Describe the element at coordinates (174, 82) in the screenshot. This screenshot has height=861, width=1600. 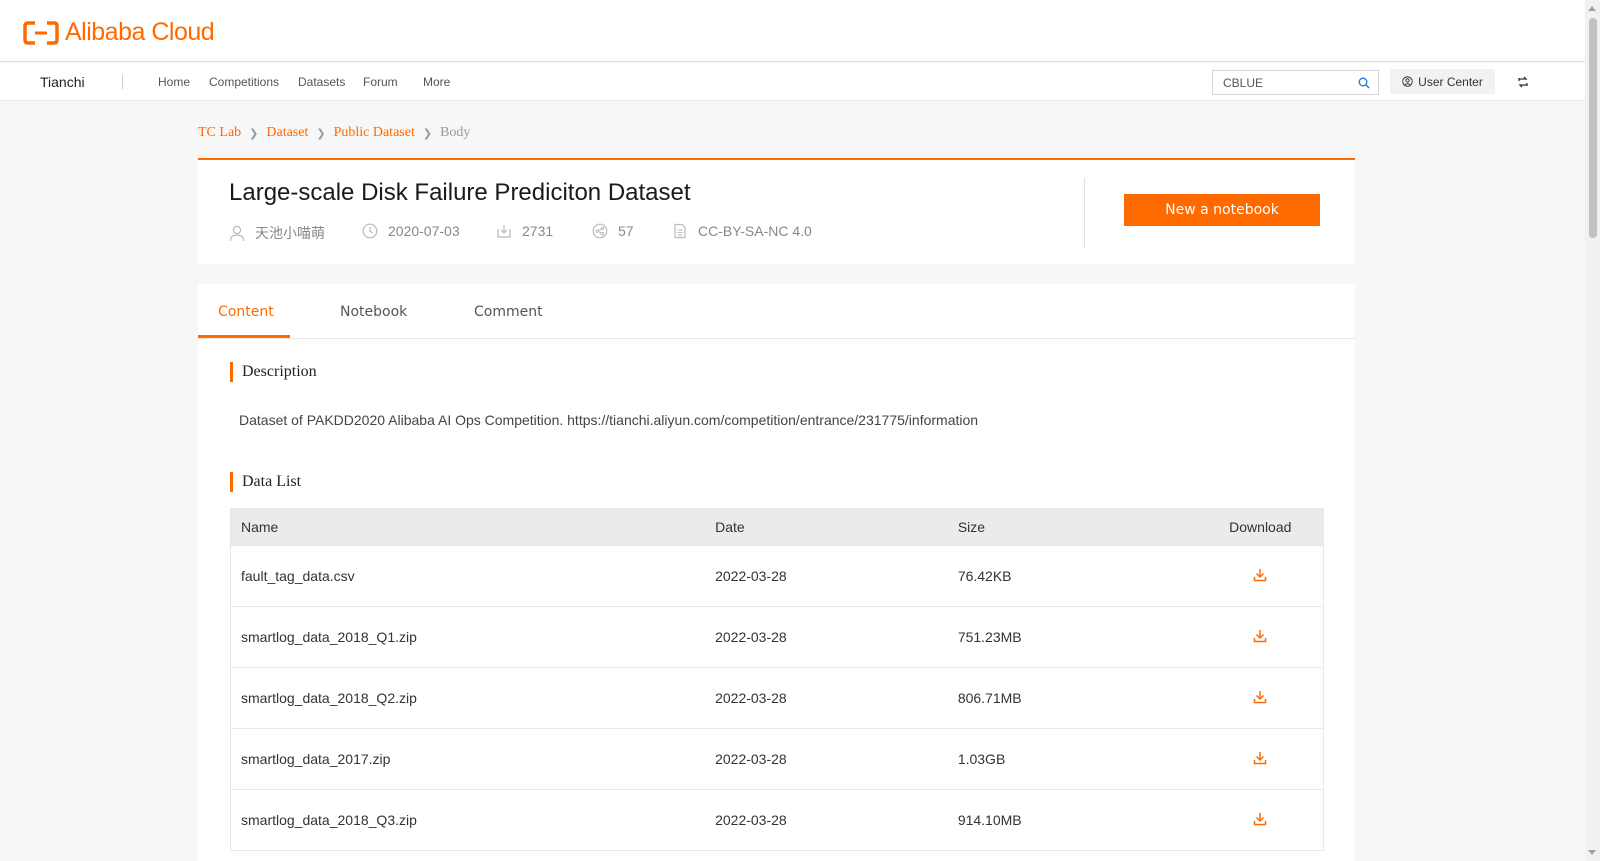
I see `nav-link-home: Home` at that location.